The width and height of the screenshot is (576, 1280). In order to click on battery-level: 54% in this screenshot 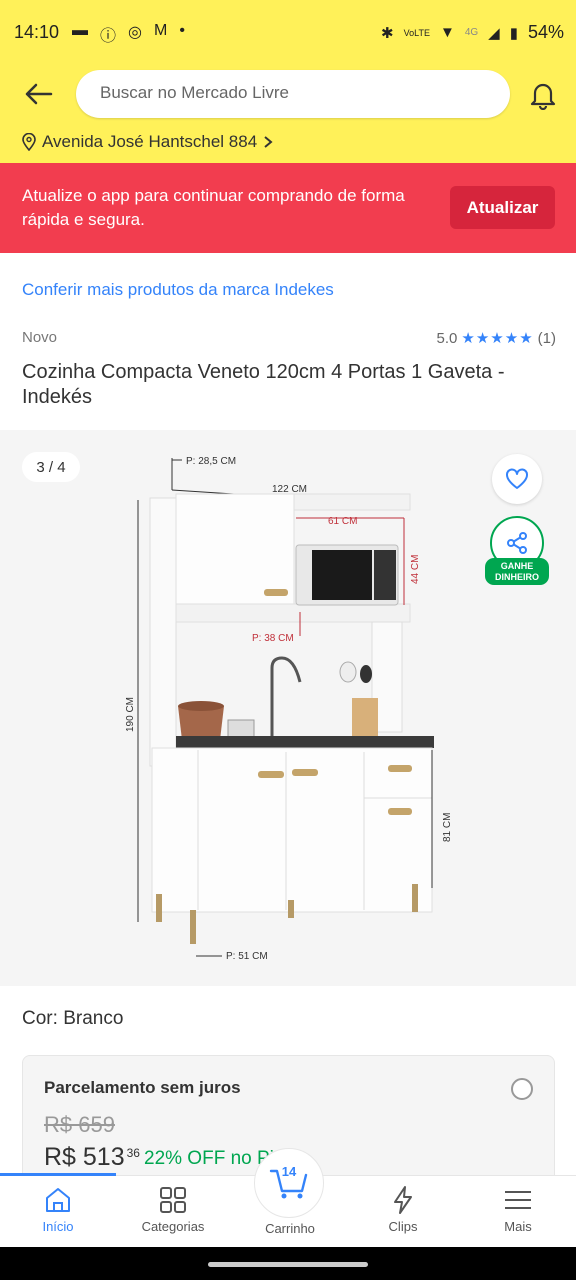, I will do `click(545, 32)`.